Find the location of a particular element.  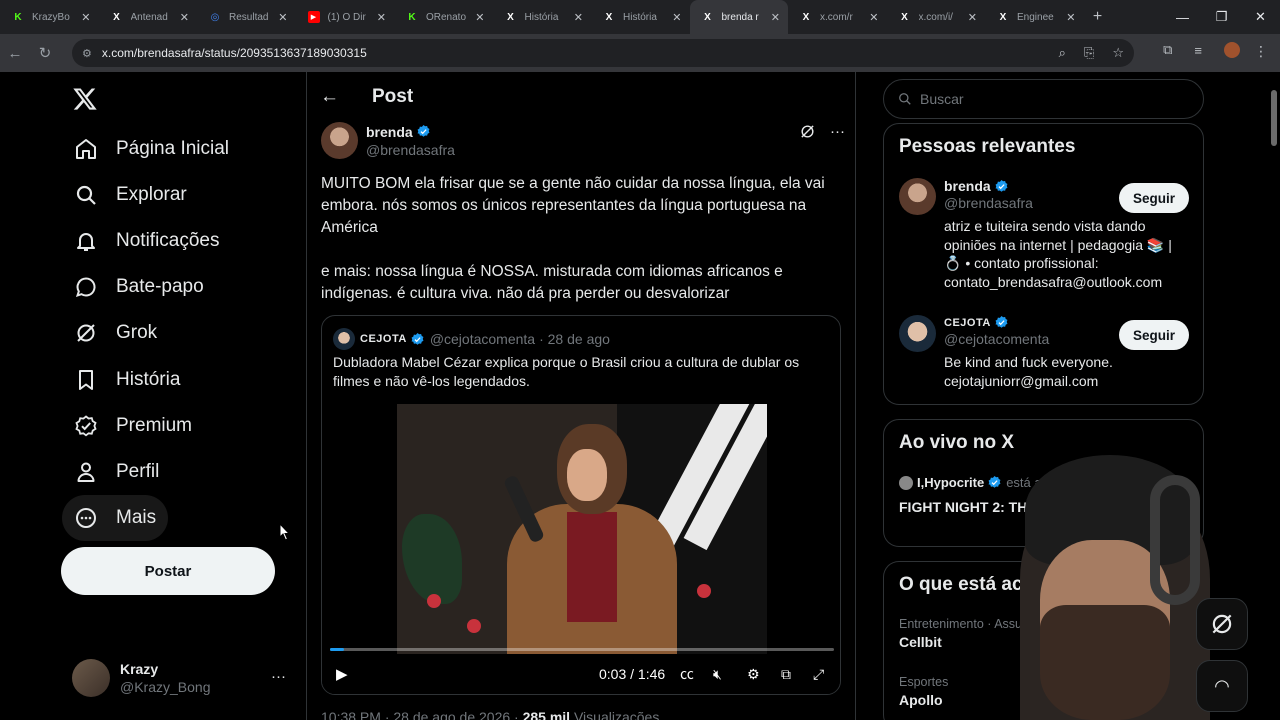

x-icon: X is located at coordinates (806, 17).